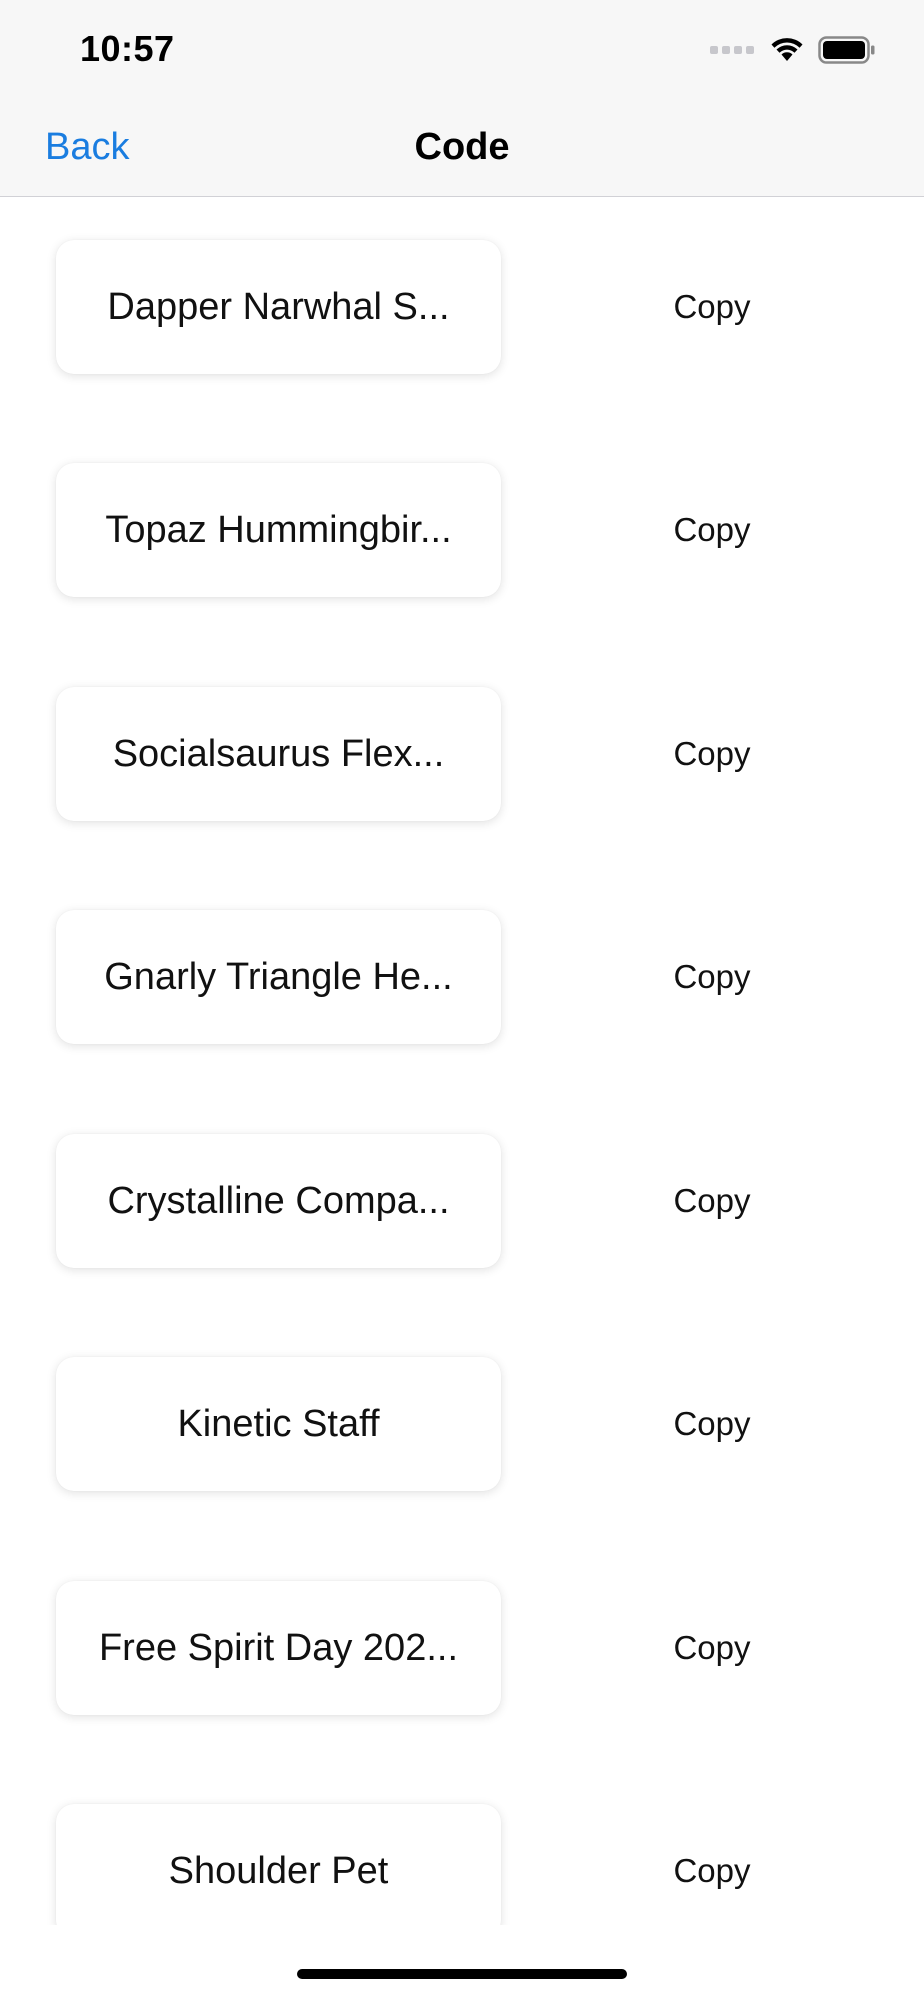 The image size is (924, 2000). I want to click on list-item: Crystalline Compa... Copy, so click(462, 1201).